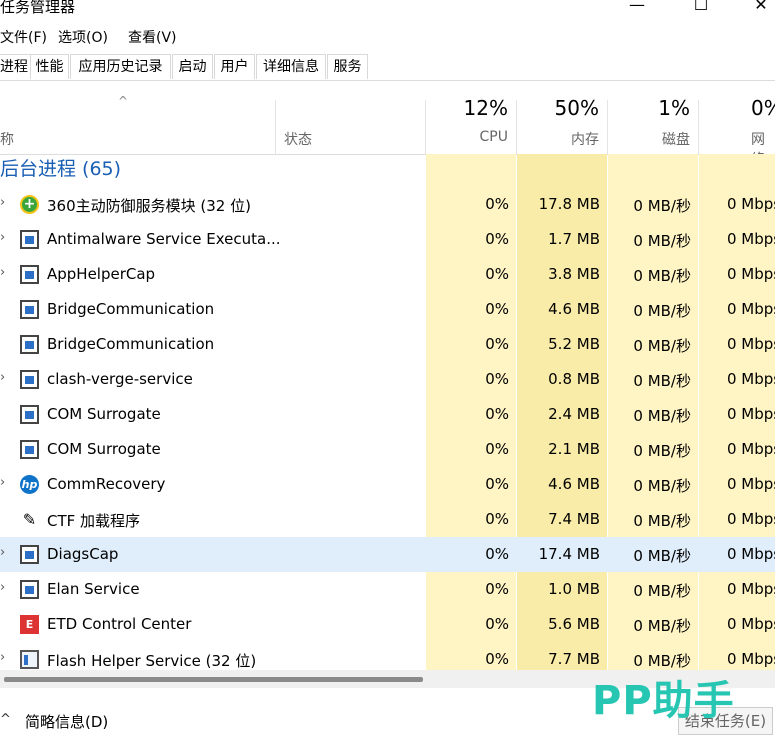 This screenshot has width=775, height=736. I want to click on memory-value: 2.1 MB, so click(574, 449).